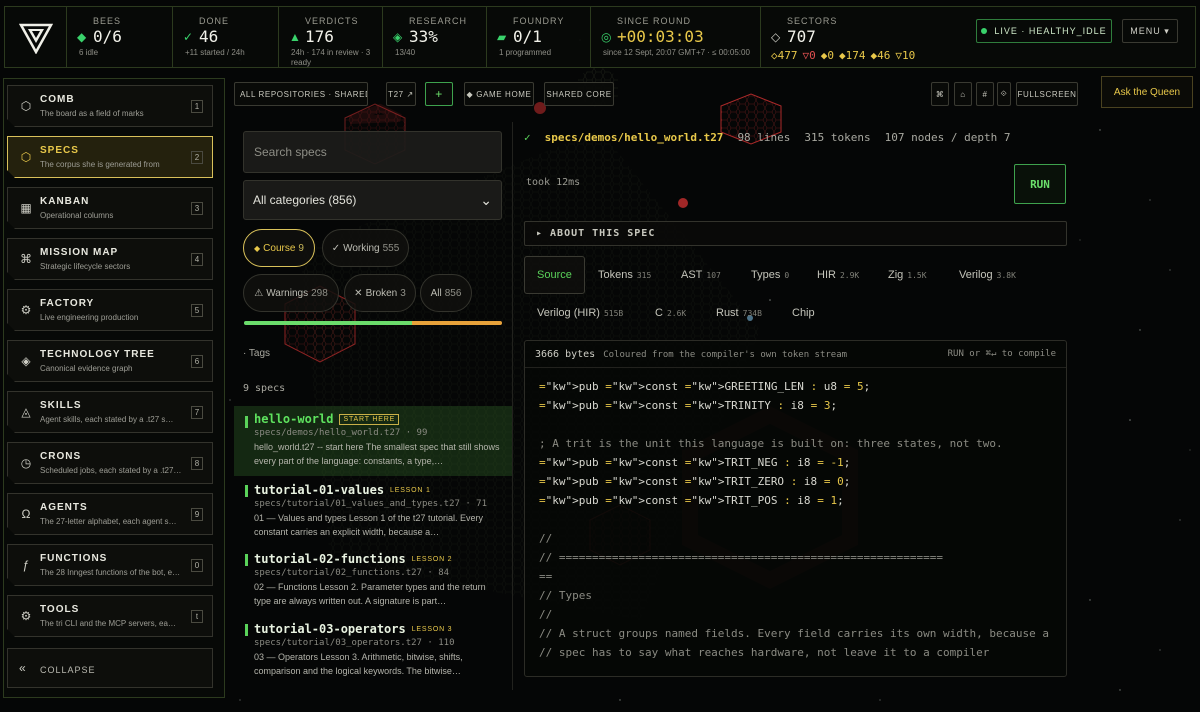 Image resolution: width=1200 pixels, height=712 pixels. I want to click on filter-chip-course: ◆ Course 9, so click(279, 248).